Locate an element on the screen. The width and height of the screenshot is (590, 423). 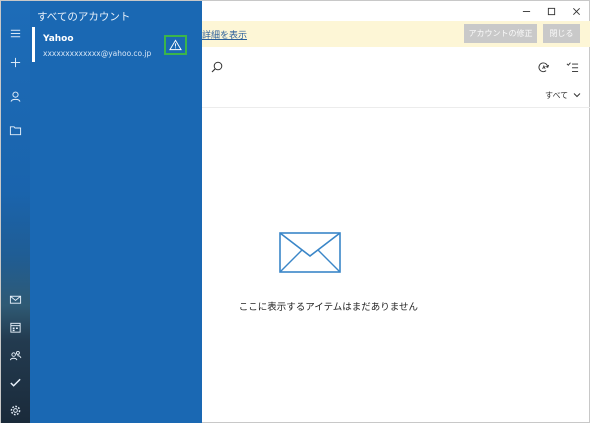
fix-account-button: アカウントの修正 is located at coordinates (500, 33).